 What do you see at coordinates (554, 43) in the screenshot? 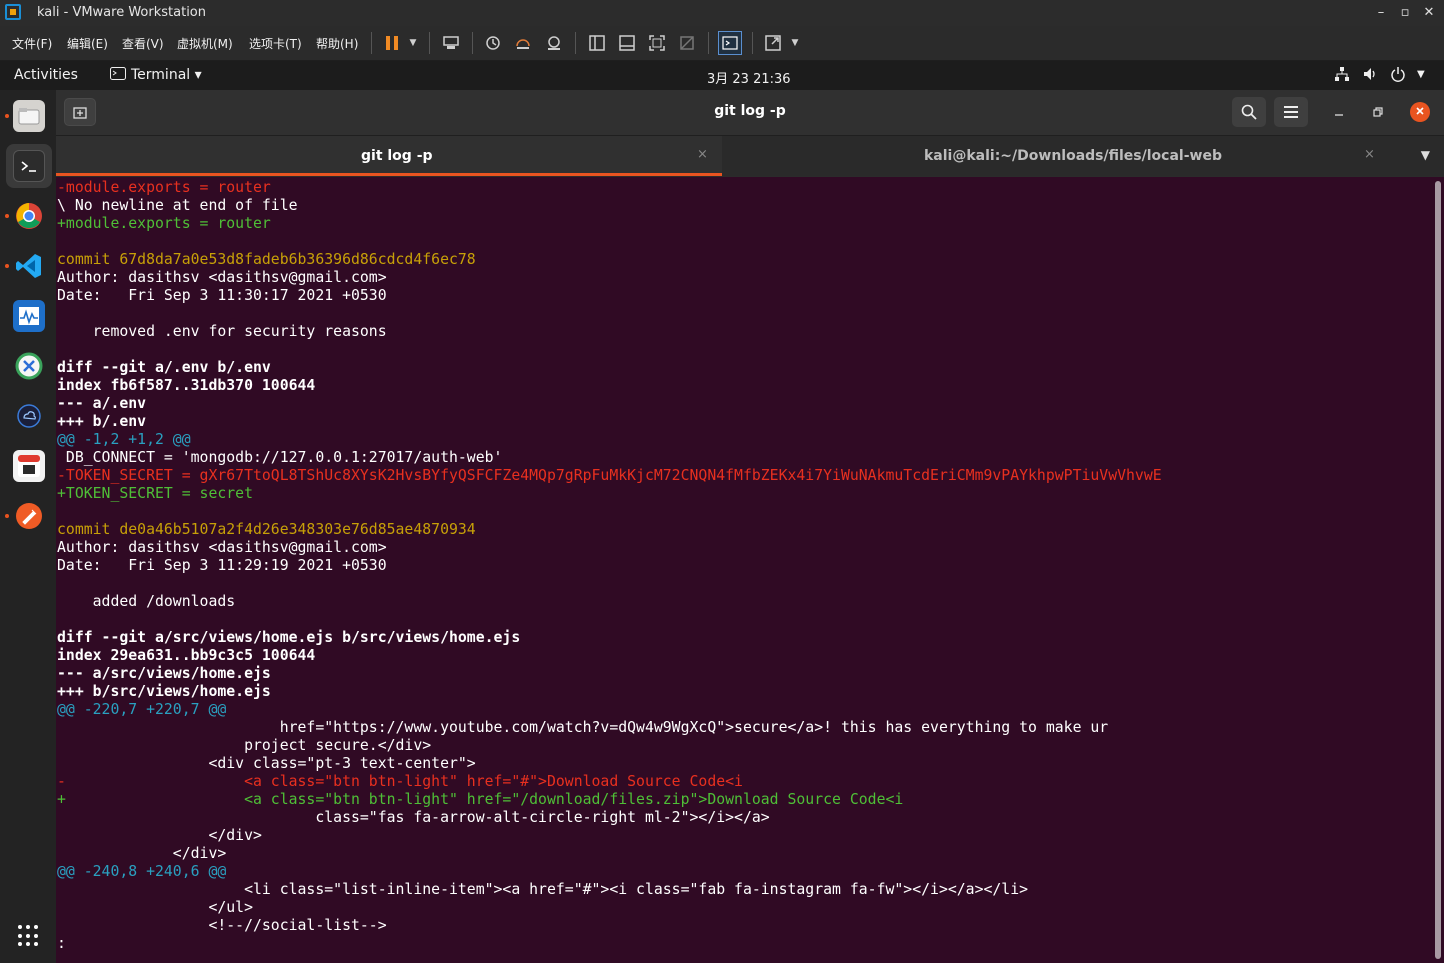
I see `snapshot-manager-icon` at bounding box center [554, 43].